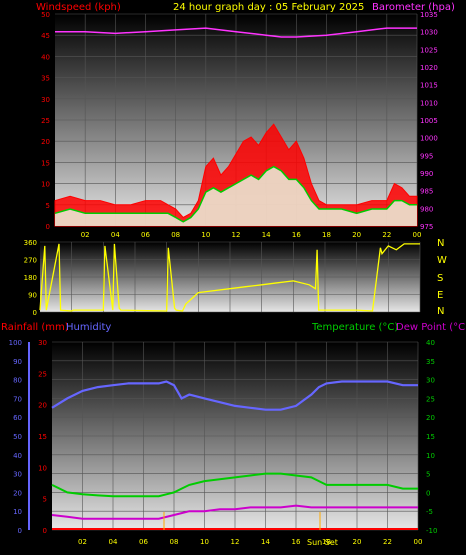  I want to click on compass-label: E, so click(440, 295).